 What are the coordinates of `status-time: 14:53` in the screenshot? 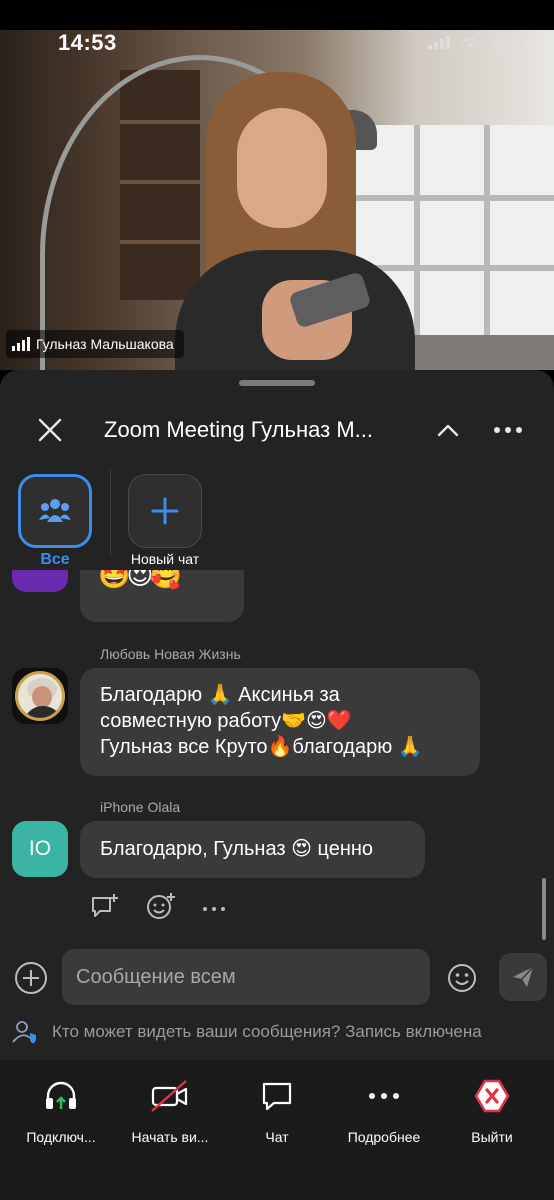 It's located at (87, 42).